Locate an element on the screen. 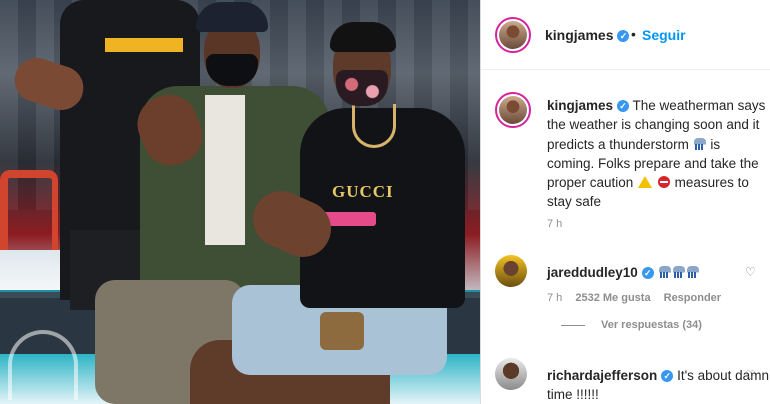  comment-username: jareddudley10 is located at coordinates (592, 272).